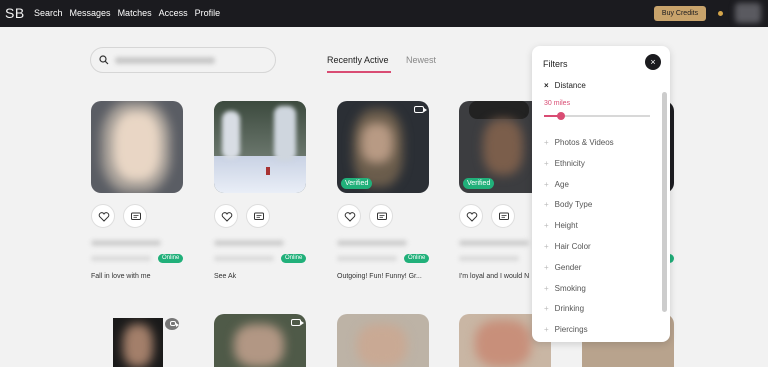 The width and height of the screenshot is (768, 367). What do you see at coordinates (557, 103) in the screenshot?
I see `distance-value: 30 miles` at bounding box center [557, 103].